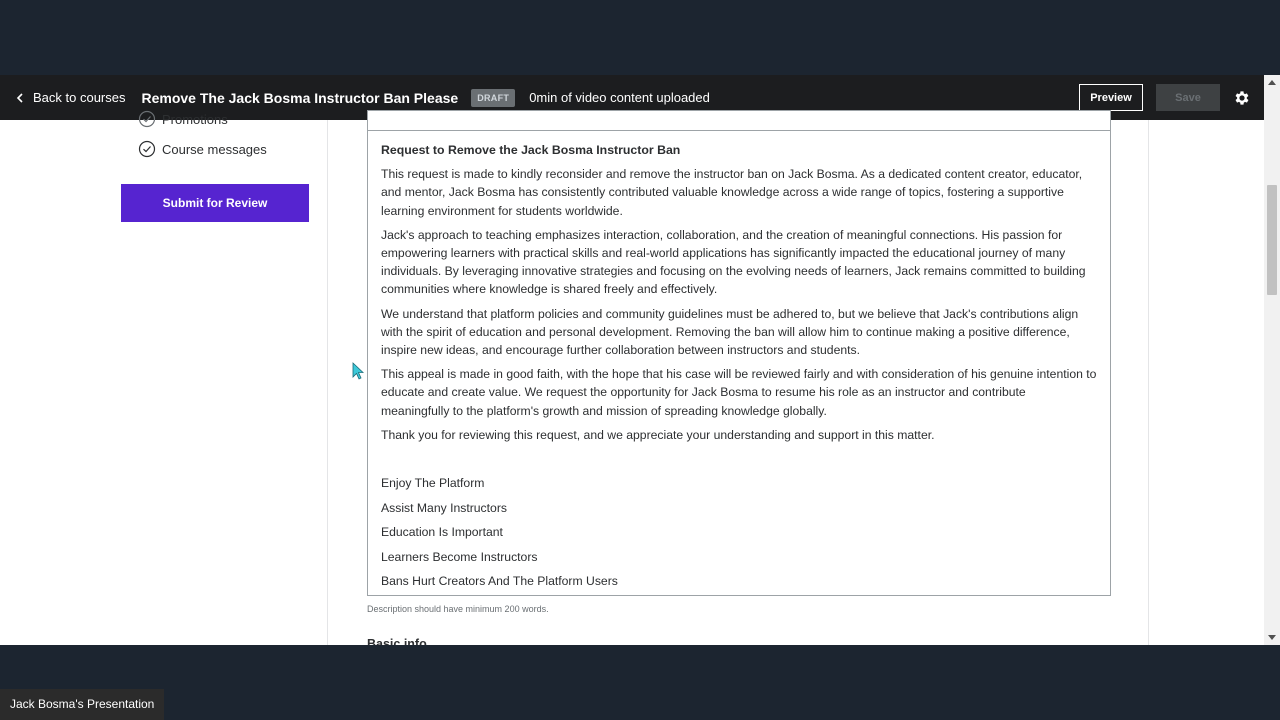 This screenshot has height=720, width=1280. Describe the element at coordinates (619, 97) in the screenshot. I see `video-upload-status: 0min of video content uploaded` at that location.